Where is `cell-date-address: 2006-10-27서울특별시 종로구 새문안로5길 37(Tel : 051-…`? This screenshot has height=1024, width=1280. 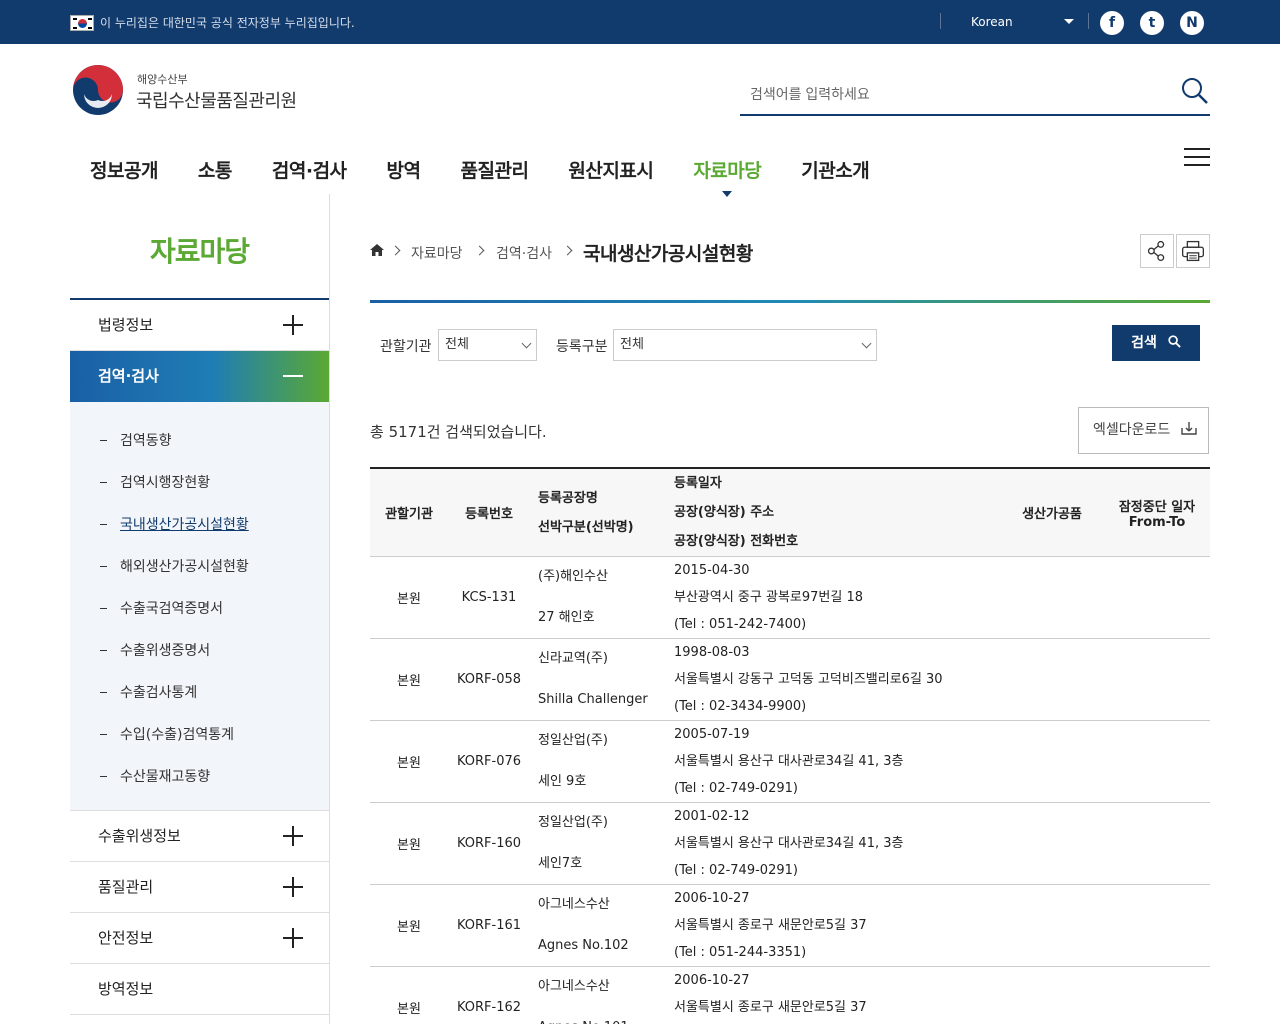
cell-date-address: 2006-10-27서울특별시 종로구 새문안로5길 37(Tel : 051-… is located at coordinates (833, 995).